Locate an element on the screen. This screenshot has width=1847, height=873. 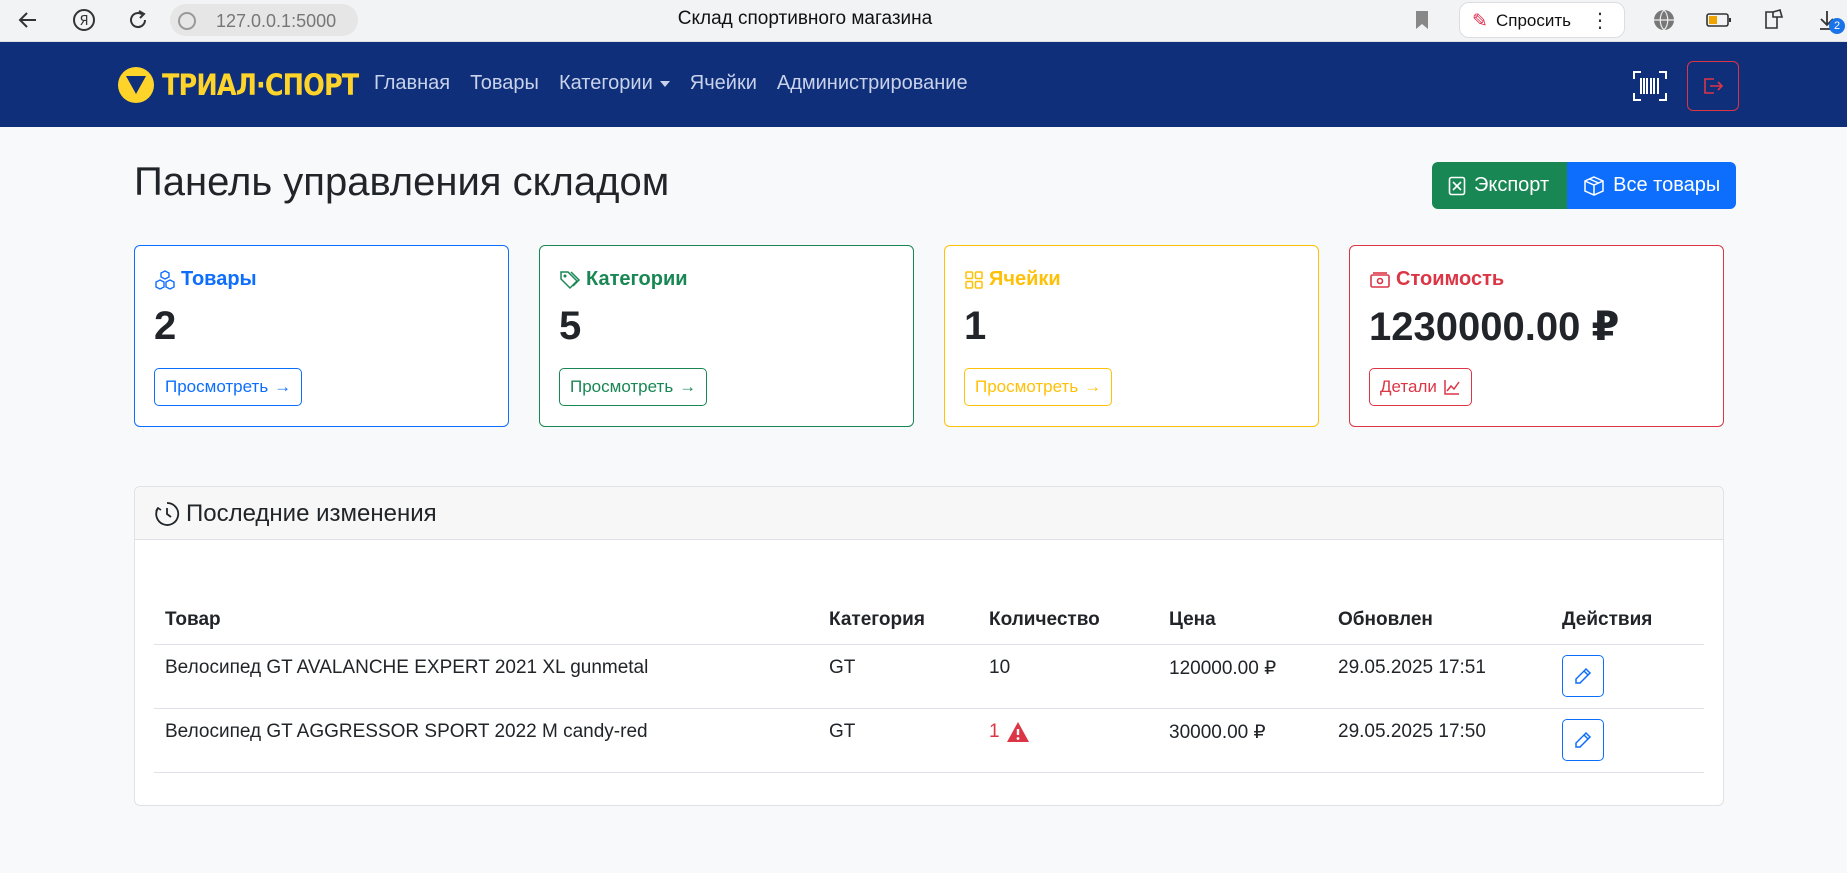
export-button: Экспорт is located at coordinates (1500, 185).